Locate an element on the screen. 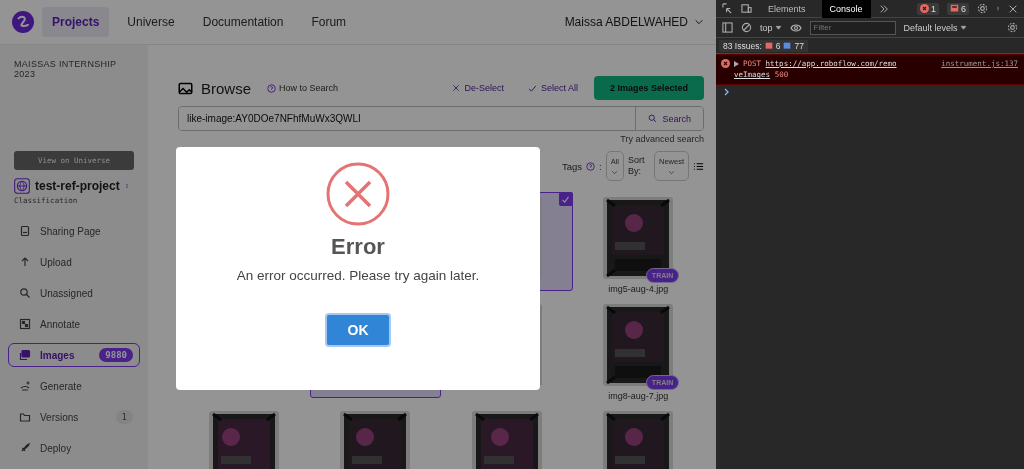 This screenshot has height=469, width=1024. search-button: Search is located at coordinates (669, 118).